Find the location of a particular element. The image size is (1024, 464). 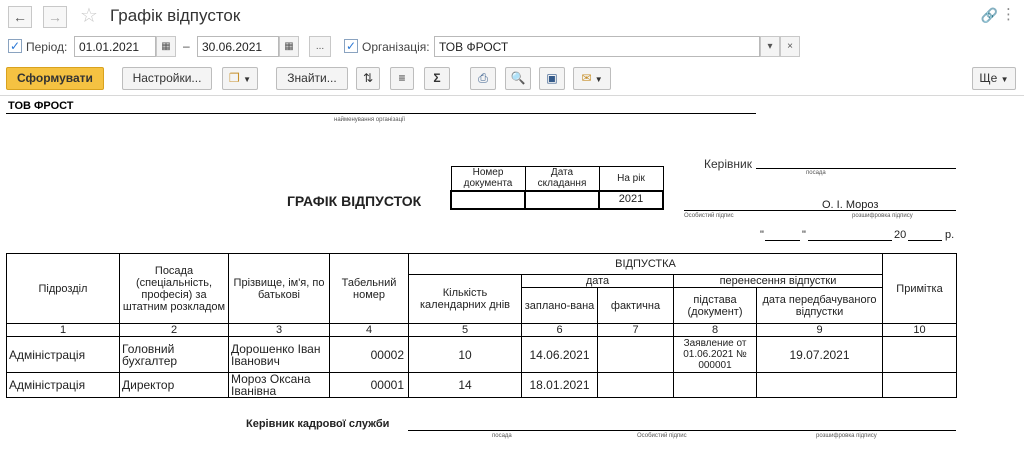

row-tab-number: 00002 is located at coordinates (369, 354).